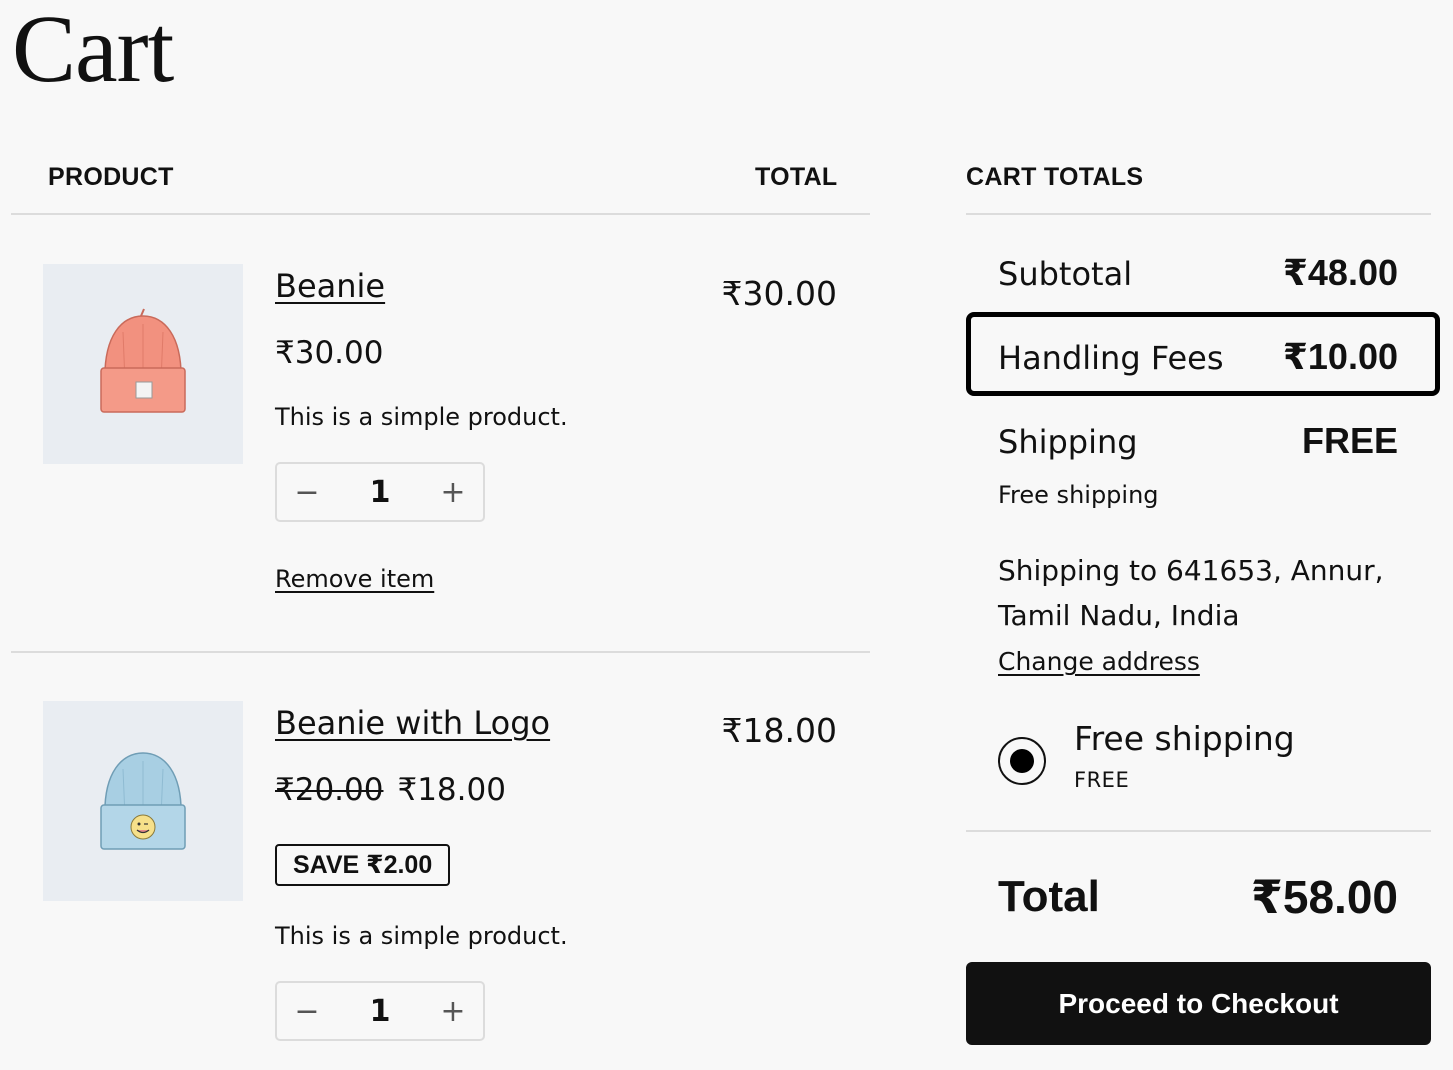 The image size is (1453, 1070). What do you see at coordinates (329, 790) in the screenshot?
I see `regular-price: ₹20.00` at bounding box center [329, 790].